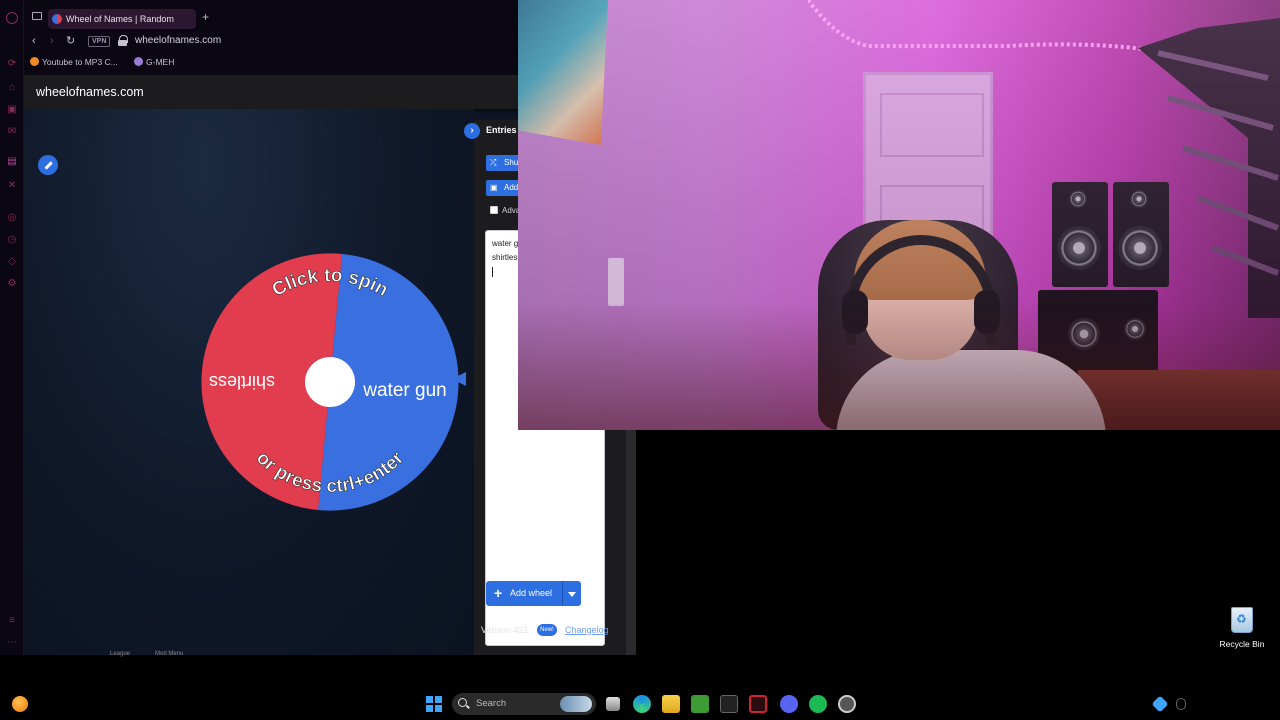 The width and height of the screenshot is (1280, 720). Describe the element at coordinates (20, 704) in the screenshot. I see `weather-icon` at that location.